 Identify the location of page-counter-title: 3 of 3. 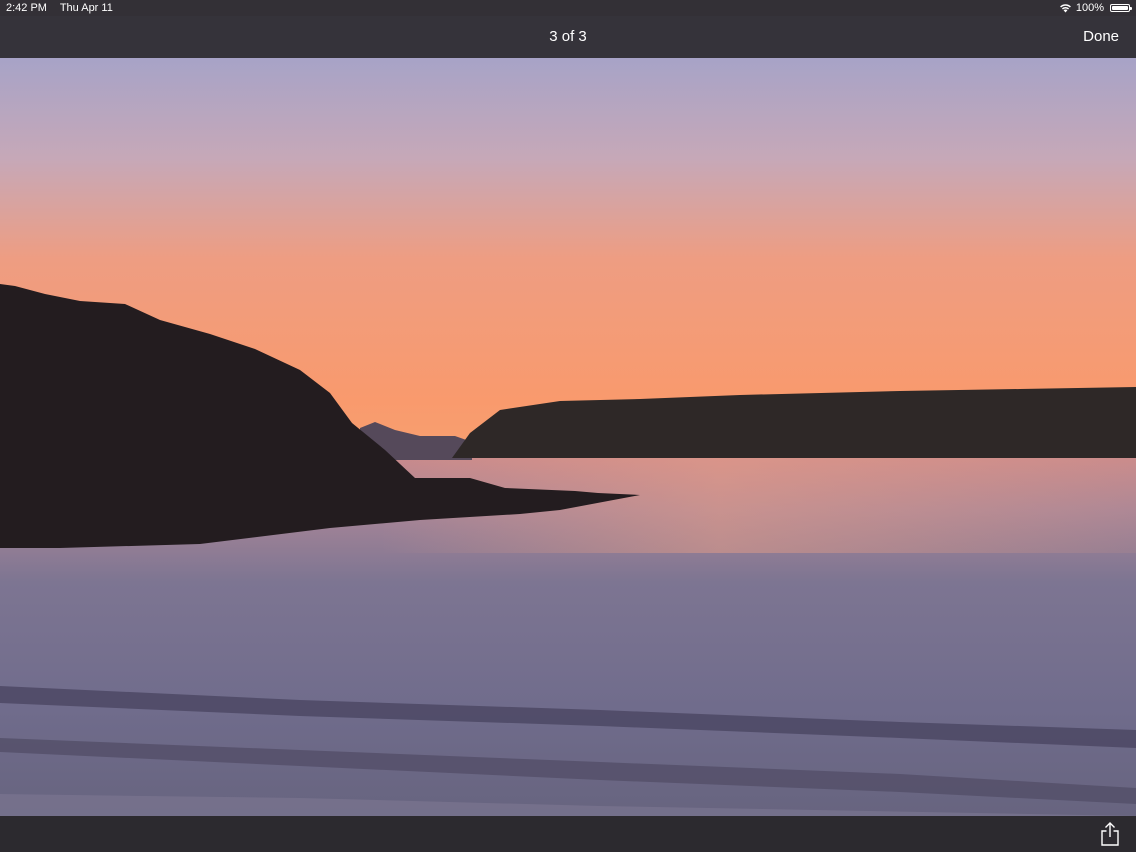
(568, 36).